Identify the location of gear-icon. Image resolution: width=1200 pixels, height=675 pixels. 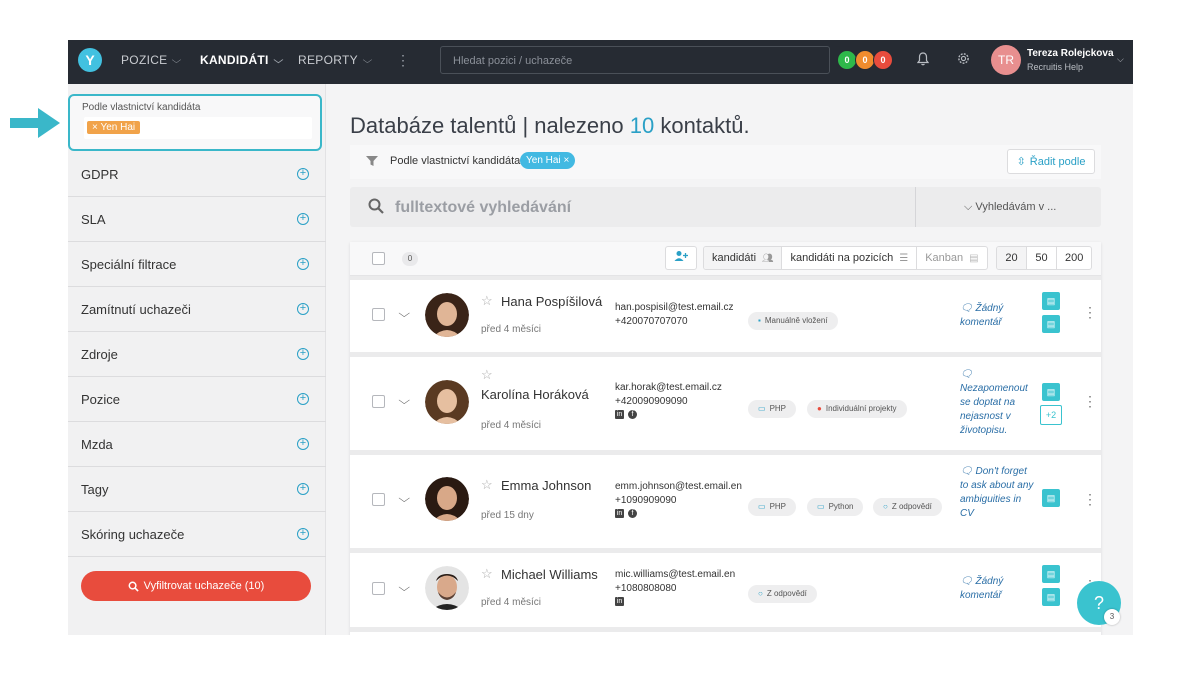
(963, 58).